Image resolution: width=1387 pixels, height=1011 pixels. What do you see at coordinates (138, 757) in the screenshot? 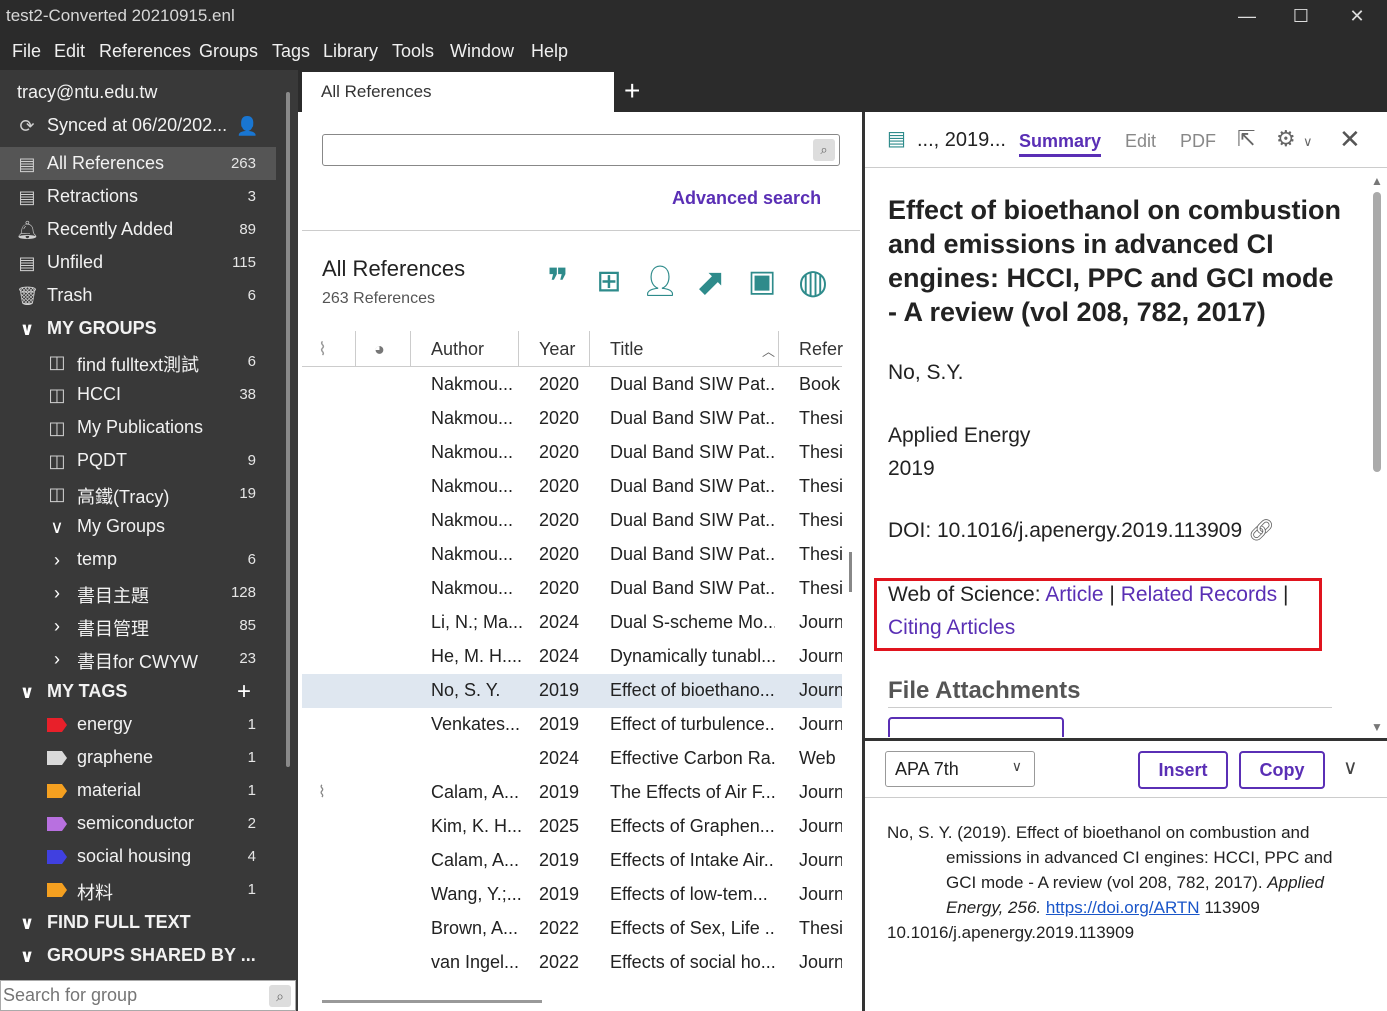
I see `sidebar-tag-graphene: graphene 1` at bounding box center [138, 757].